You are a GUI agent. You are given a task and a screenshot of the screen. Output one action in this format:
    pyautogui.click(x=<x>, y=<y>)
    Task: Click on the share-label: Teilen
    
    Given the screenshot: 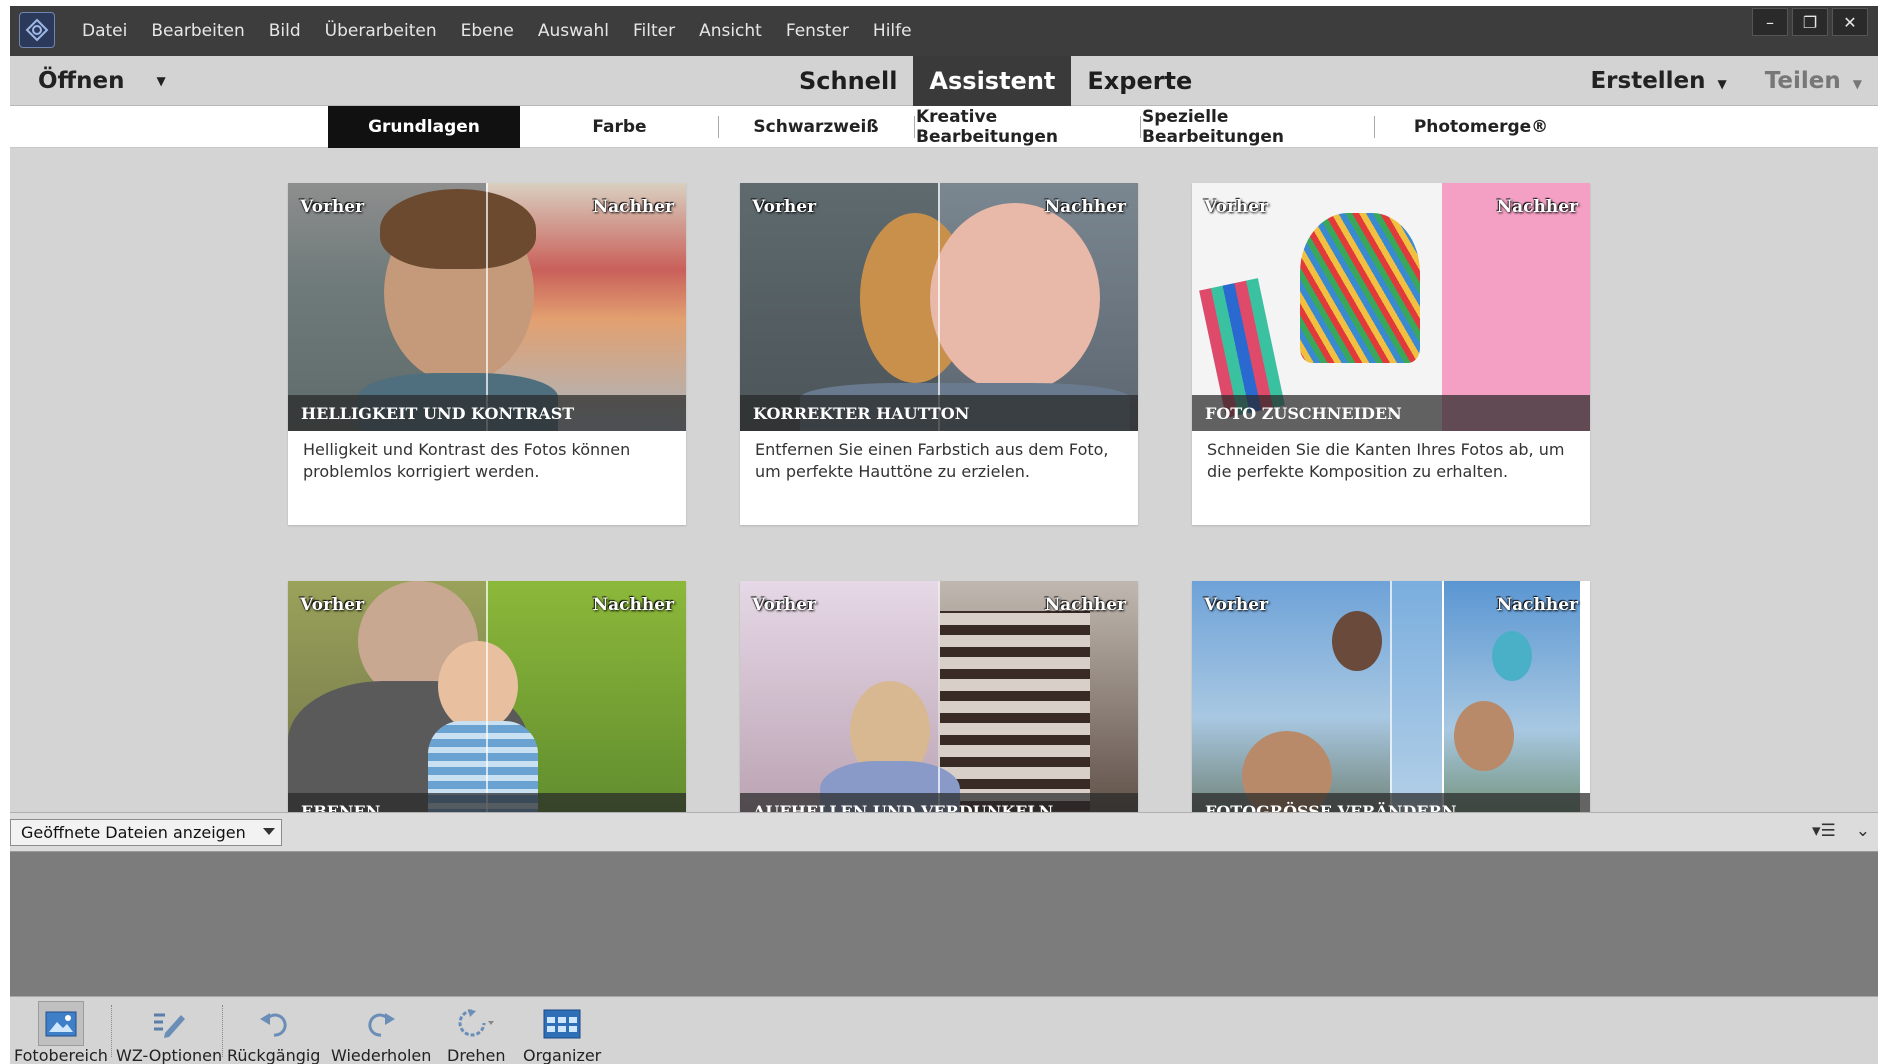 What is the action you would take?
    pyautogui.click(x=1802, y=81)
    